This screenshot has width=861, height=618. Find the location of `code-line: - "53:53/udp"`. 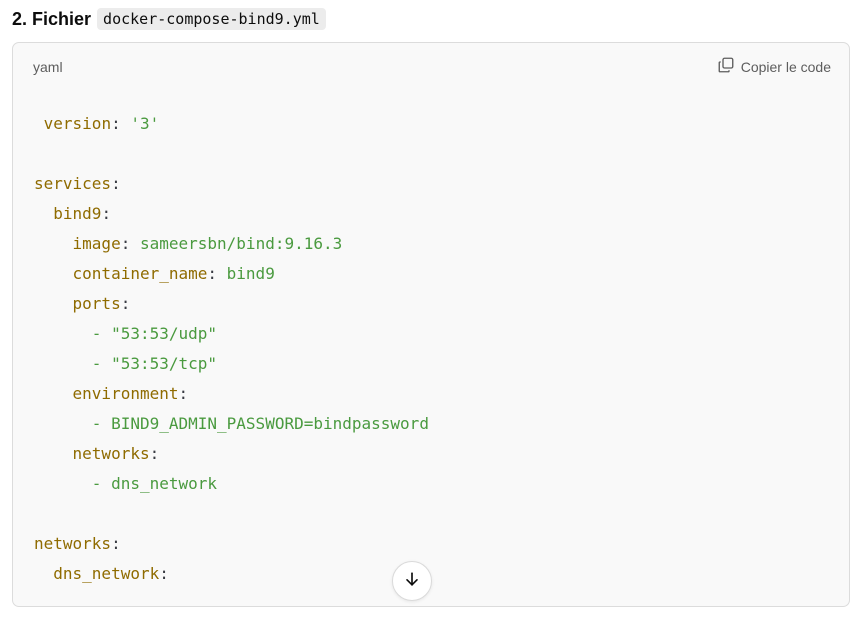

code-line: - "53:53/udp" is located at coordinates (125, 333).